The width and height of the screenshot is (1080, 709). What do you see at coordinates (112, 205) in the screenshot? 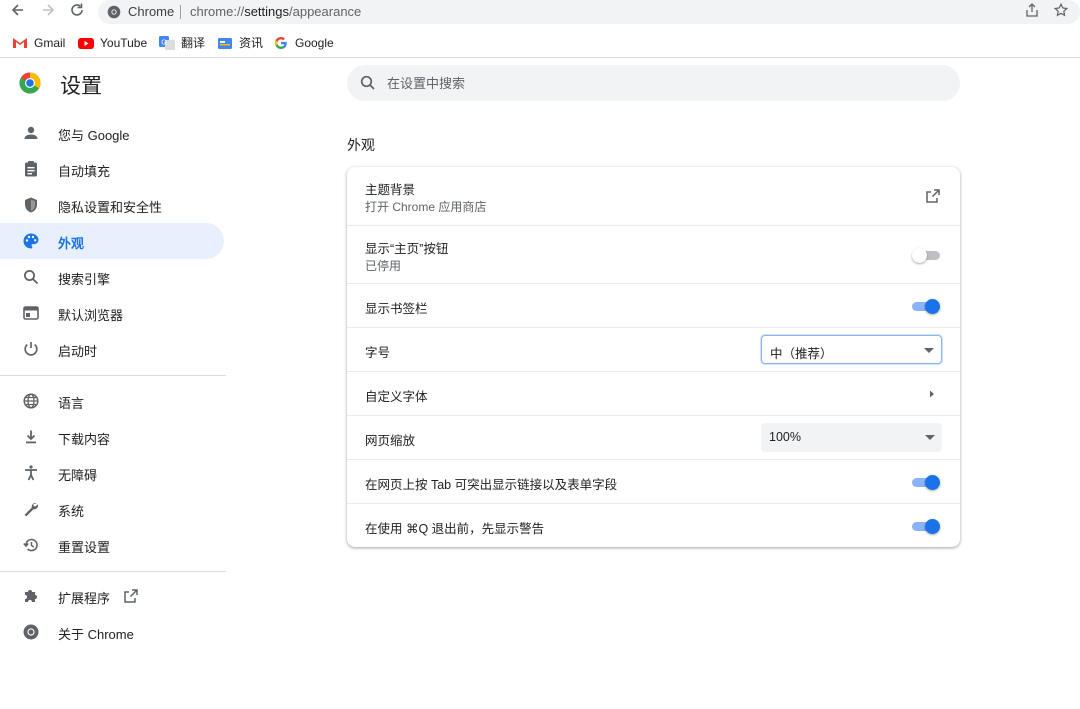
I see `sidebar-item-privacy: 隐私设置和安全性` at bounding box center [112, 205].